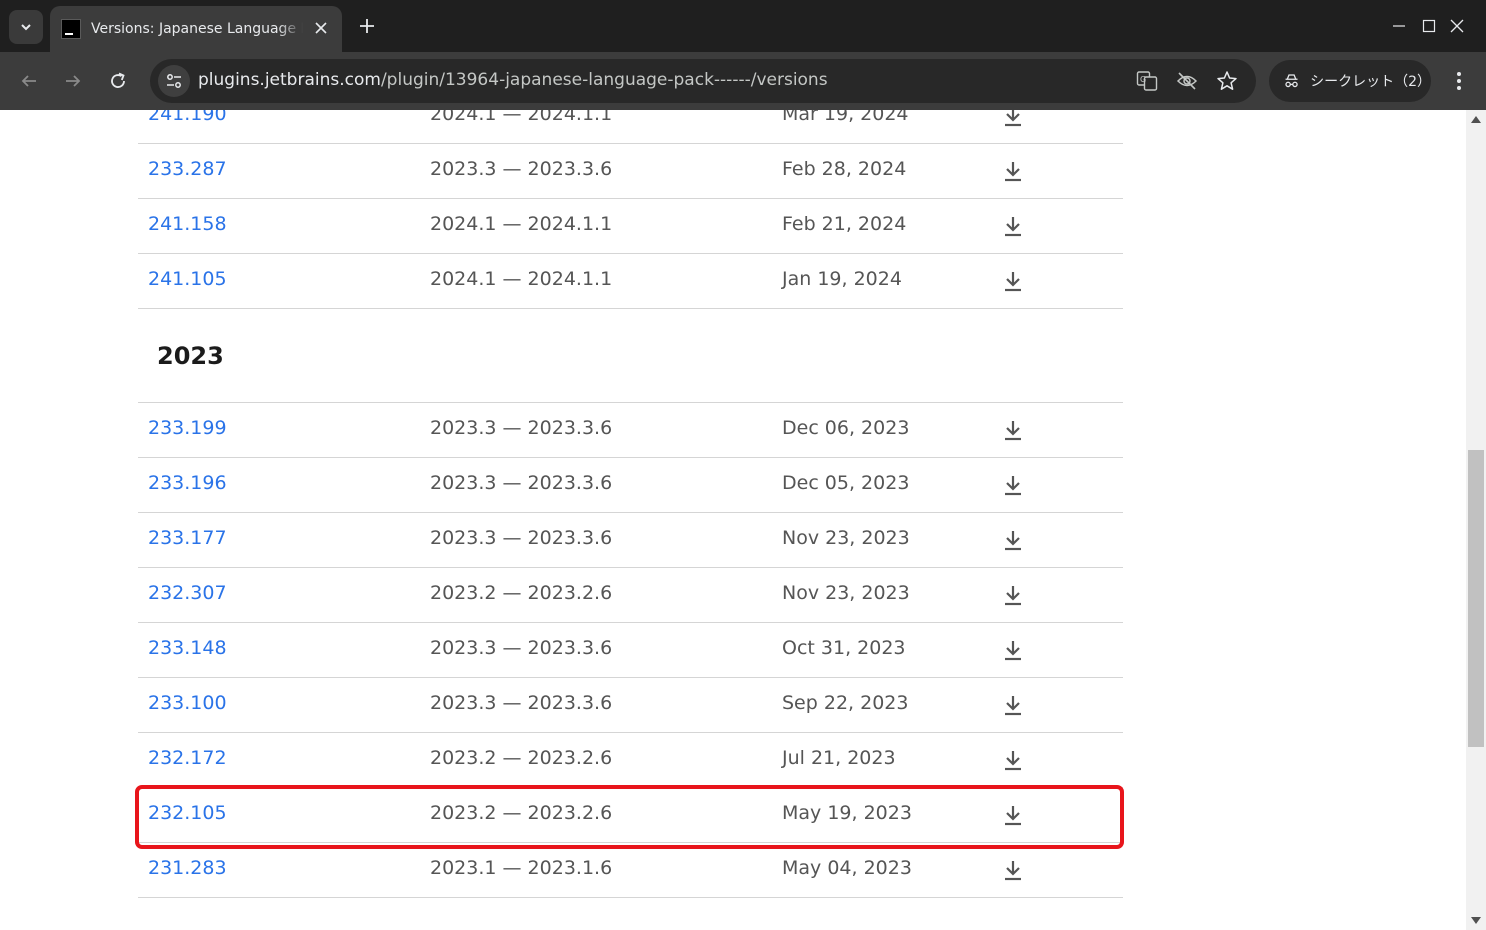 The image size is (1486, 930). Describe the element at coordinates (187, 538) in the screenshot. I see `version-link: 233.177` at that location.